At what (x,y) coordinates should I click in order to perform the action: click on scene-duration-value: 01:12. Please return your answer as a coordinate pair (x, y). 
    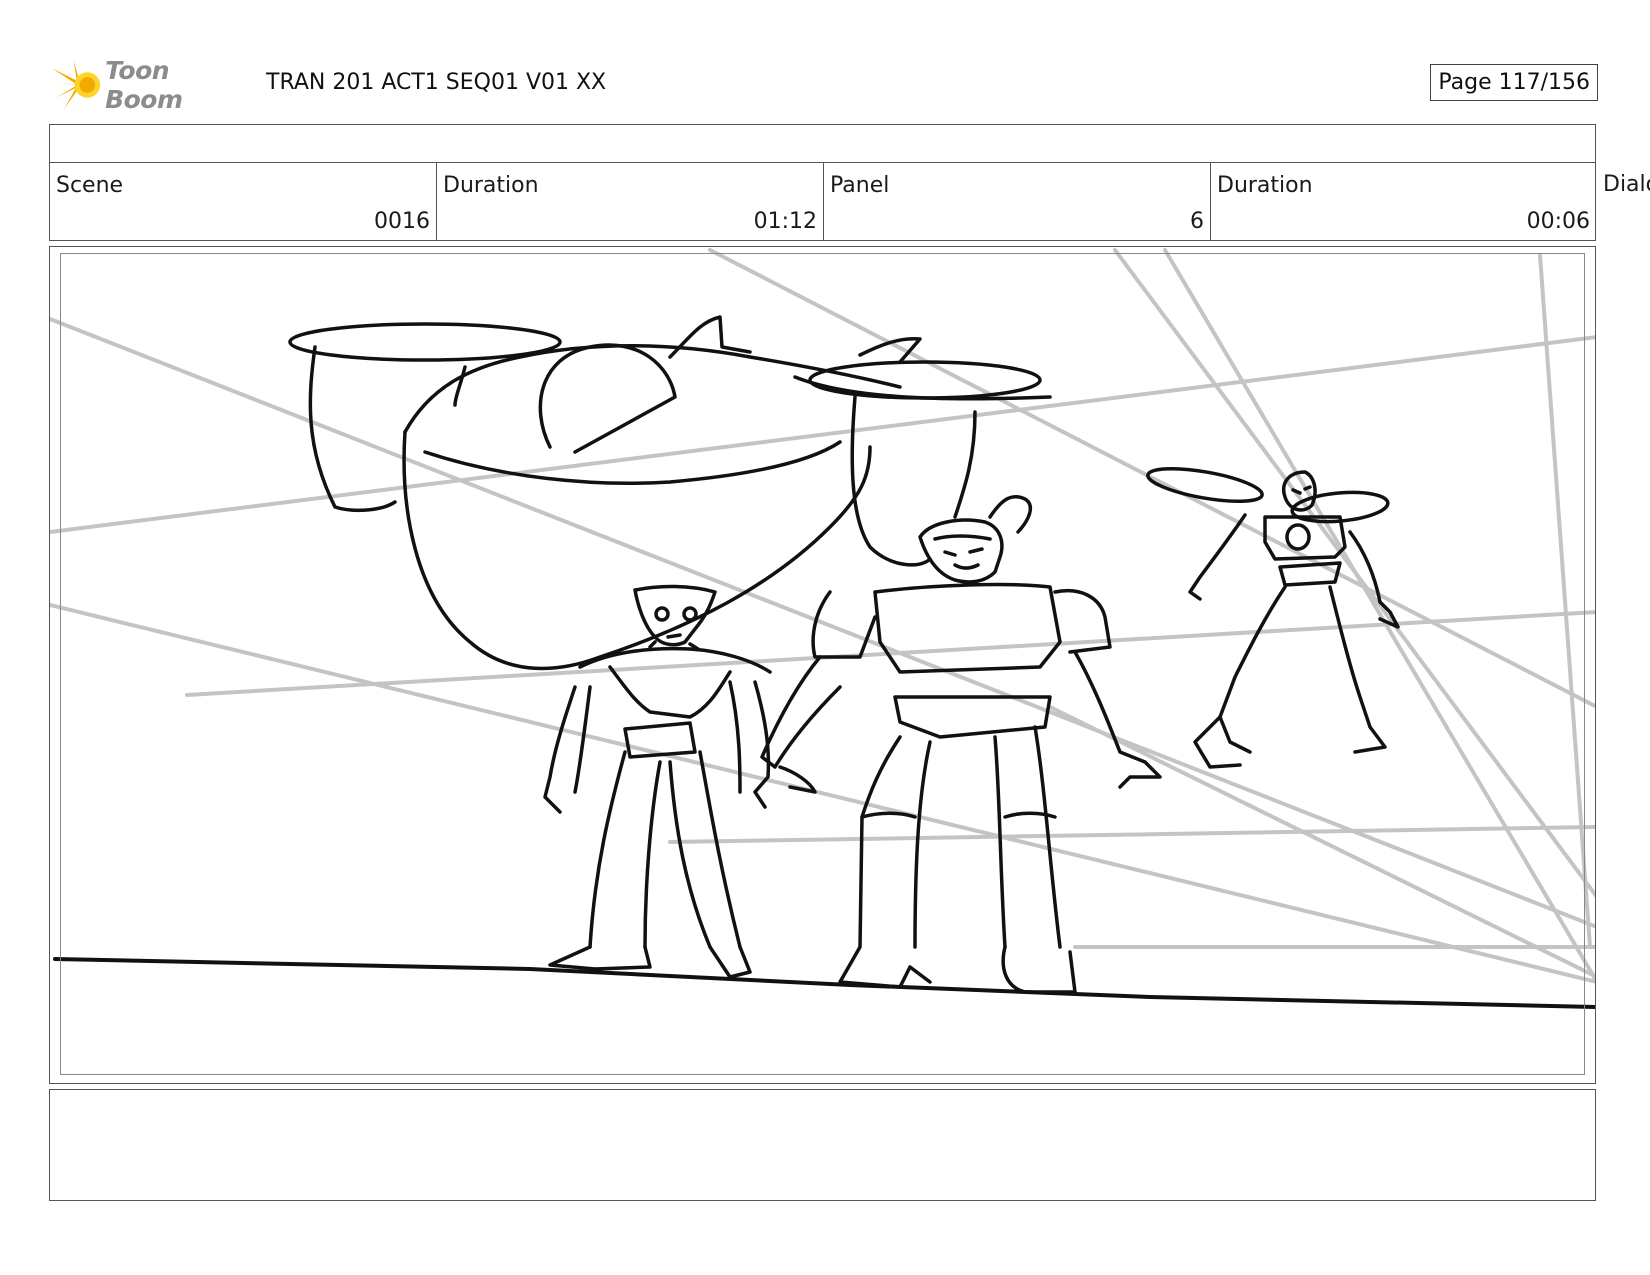
    Looking at the image, I should click on (785, 221).